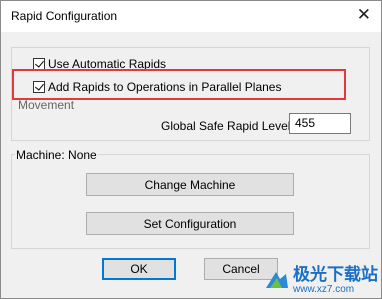 Image resolution: width=382 pixels, height=299 pixels. What do you see at coordinates (324, 289) in the screenshot?
I see `watermark-url: www.xz7.com` at bounding box center [324, 289].